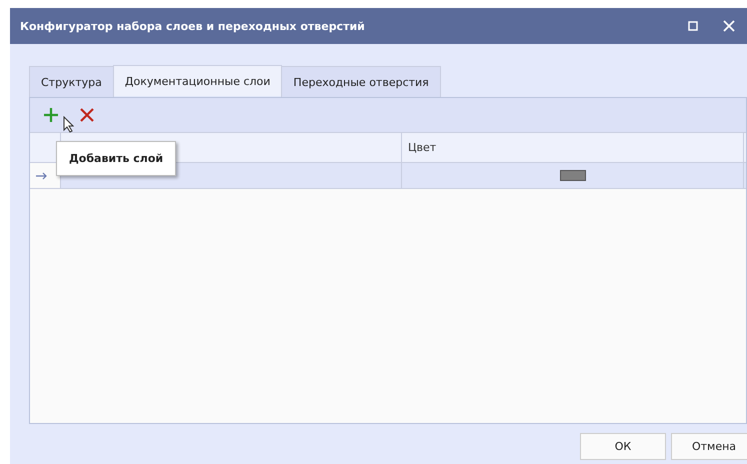 Image resolution: width=747 pixels, height=464 pixels. I want to click on tooltip: Добавить слой, so click(116, 158).